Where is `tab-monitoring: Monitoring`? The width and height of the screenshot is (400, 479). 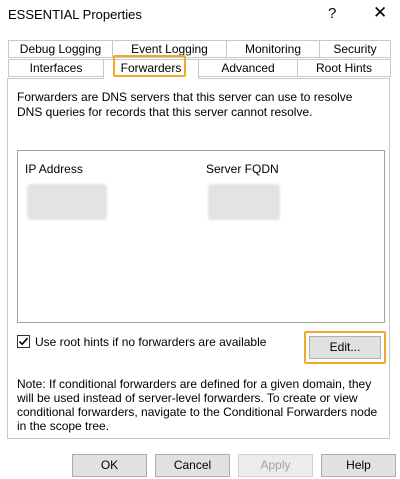
tab-monitoring: Monitoring is located at coordinates (273, 49).